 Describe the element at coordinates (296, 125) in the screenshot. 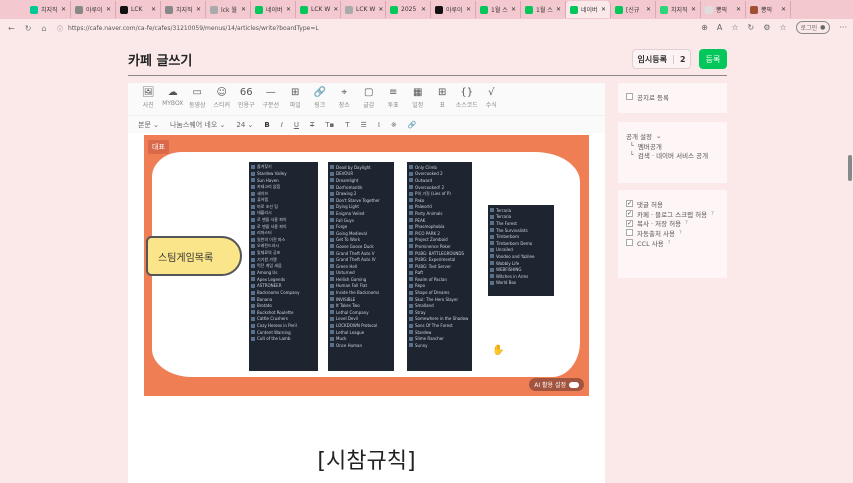

I see `underline-button: U` at that location.